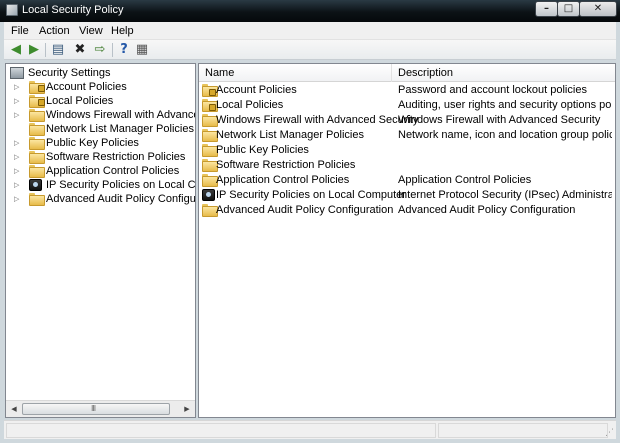 The height and width of the screenshot is (443, 620). What do you see at coordinates (305, 210) in the screenshot?
I see `cell-name: Advanced Audit Policy Configuration` at bounding box center [305, 210].